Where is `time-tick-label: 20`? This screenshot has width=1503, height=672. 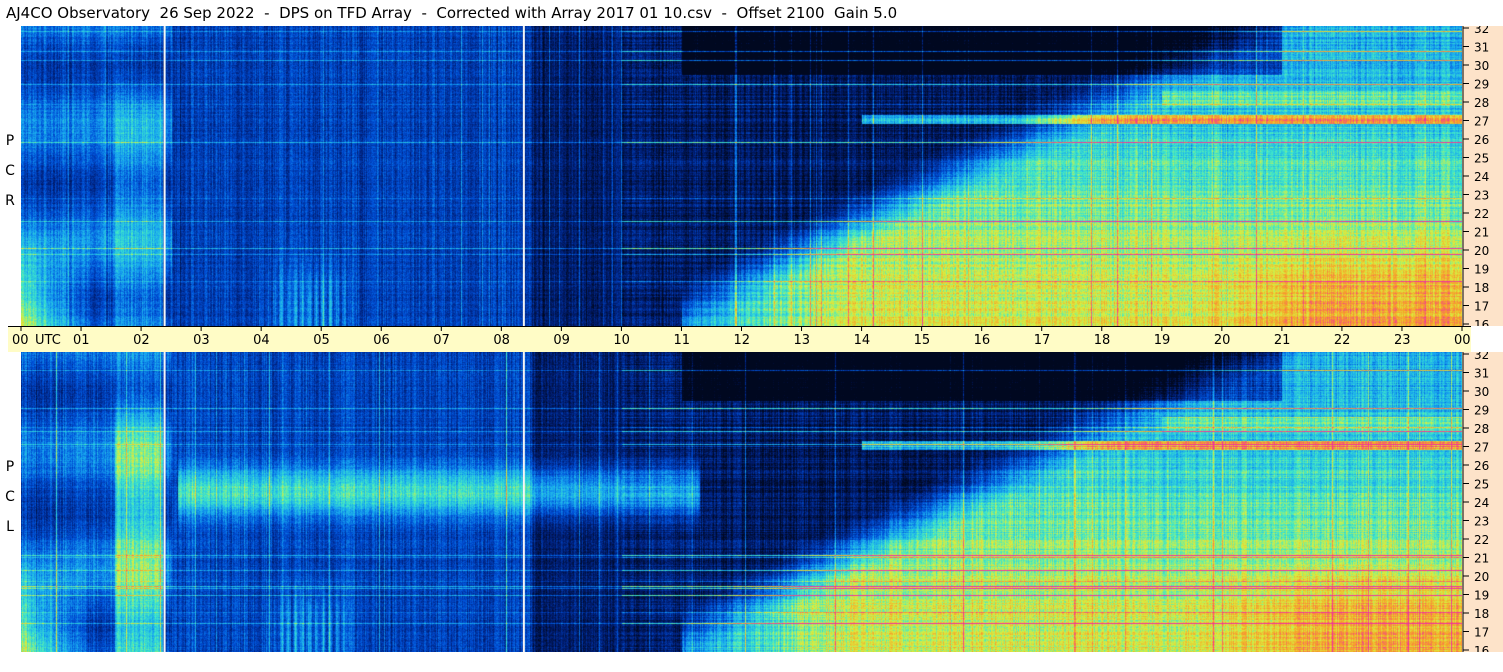
time-tick-label: 20 is located at coordinates (1222, 340).